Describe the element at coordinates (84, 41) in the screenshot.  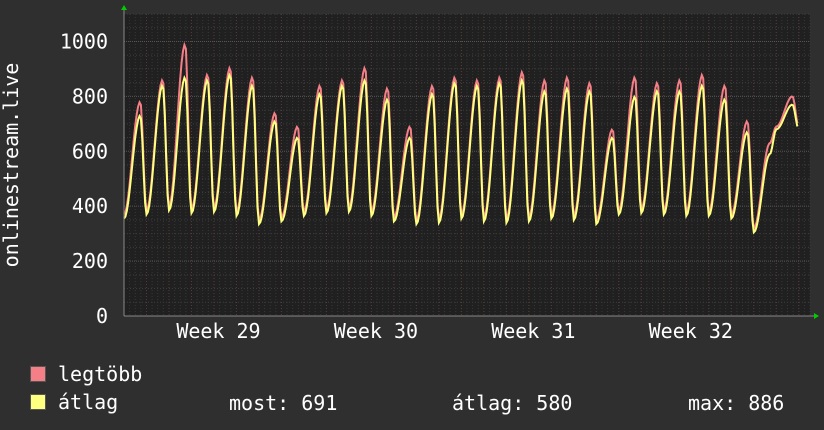
I see `y-tick-label: 1000` at that location.